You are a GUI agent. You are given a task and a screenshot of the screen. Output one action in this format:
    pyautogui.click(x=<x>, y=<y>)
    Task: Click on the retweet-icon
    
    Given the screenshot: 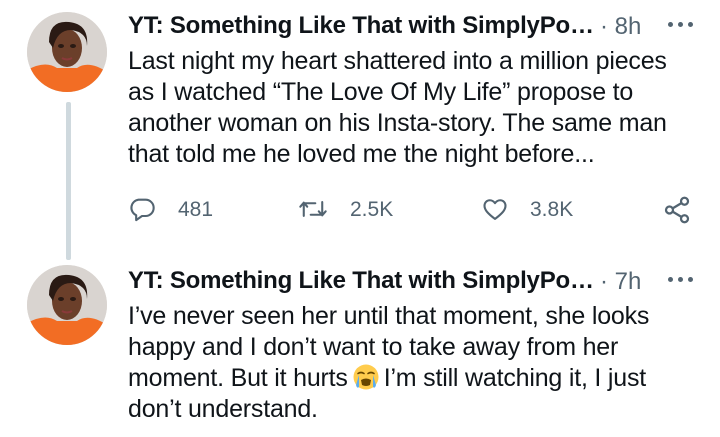 What is the action you would take?
    pyautogui.click(x=313, y=209)
    